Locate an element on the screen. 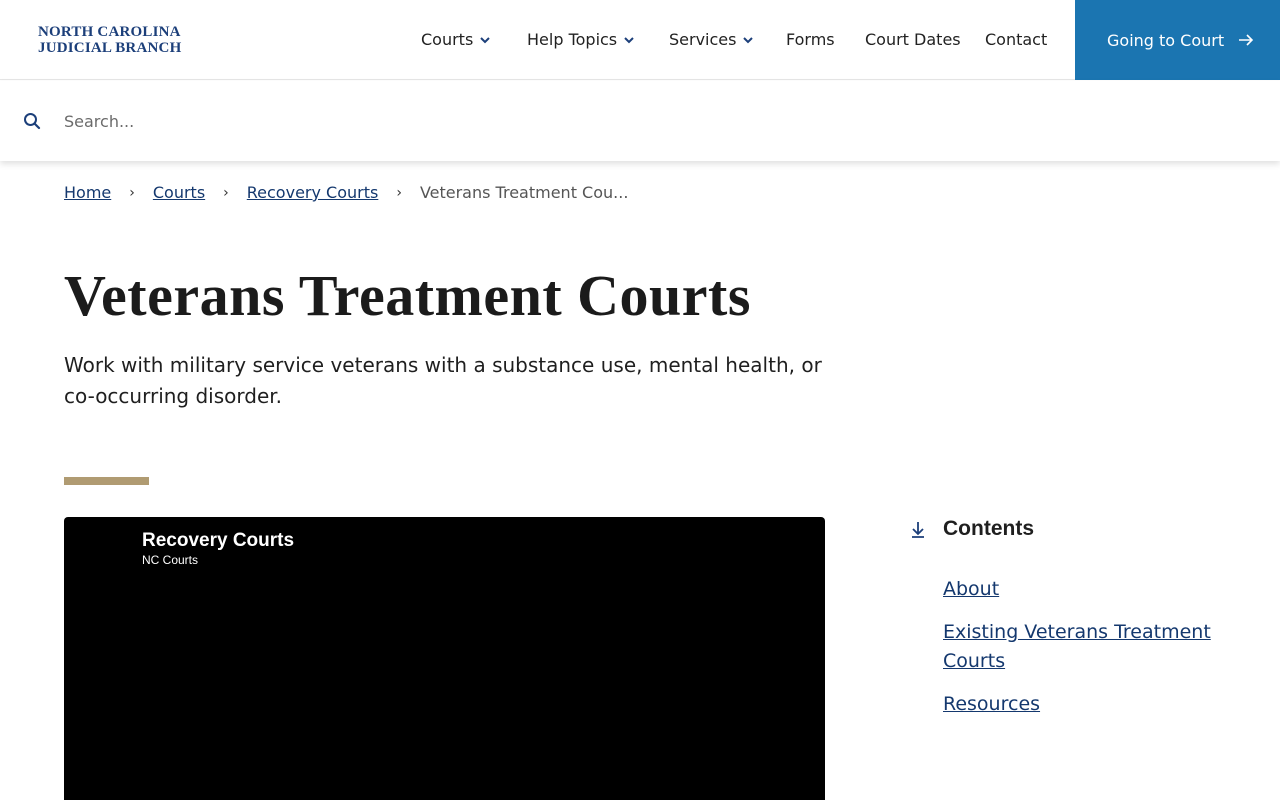  page-title: Veterans Treatment Courts is located at coordinates (407, 295).